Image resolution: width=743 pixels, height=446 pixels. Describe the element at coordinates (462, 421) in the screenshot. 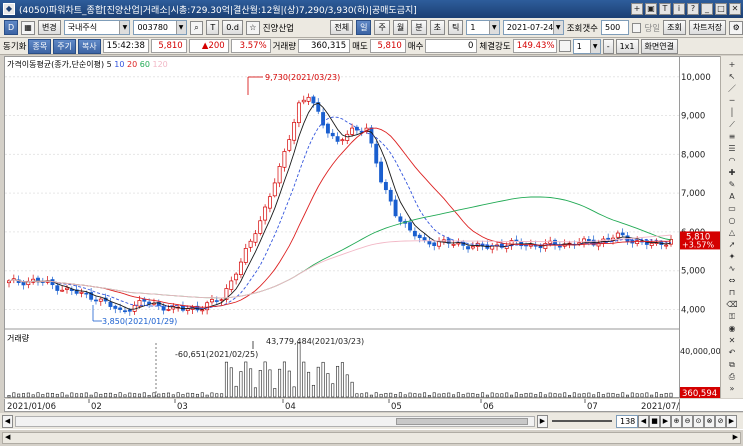

I see `scroll-thumb` at that location.